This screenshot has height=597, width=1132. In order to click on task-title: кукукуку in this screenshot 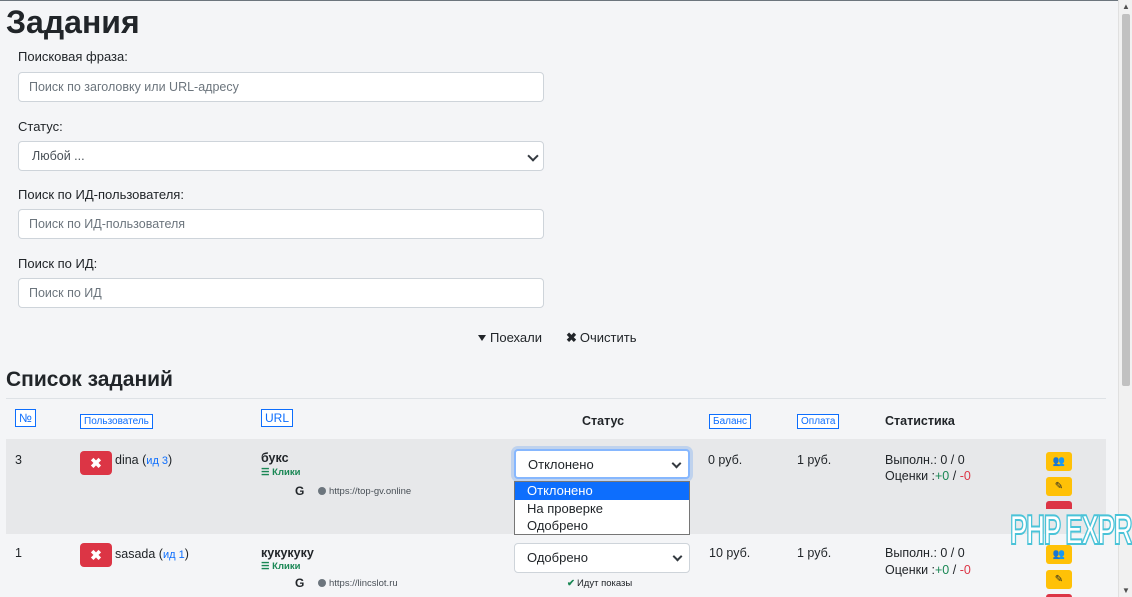, I will do `click(287, 553)`.